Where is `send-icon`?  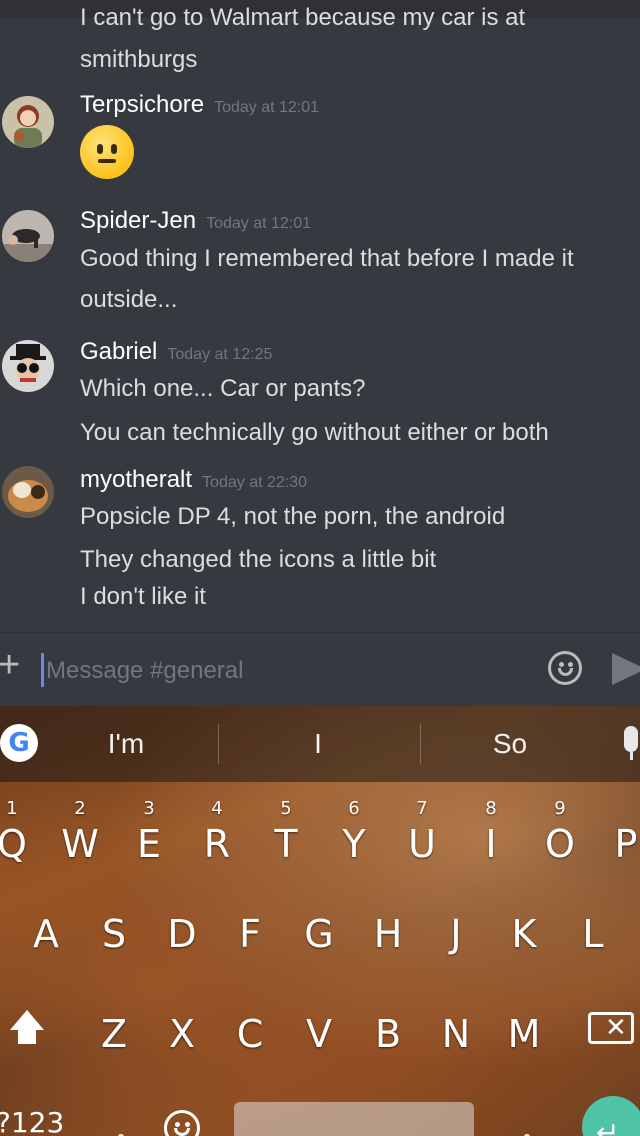
send-icon is located at coordinates (626, 669).